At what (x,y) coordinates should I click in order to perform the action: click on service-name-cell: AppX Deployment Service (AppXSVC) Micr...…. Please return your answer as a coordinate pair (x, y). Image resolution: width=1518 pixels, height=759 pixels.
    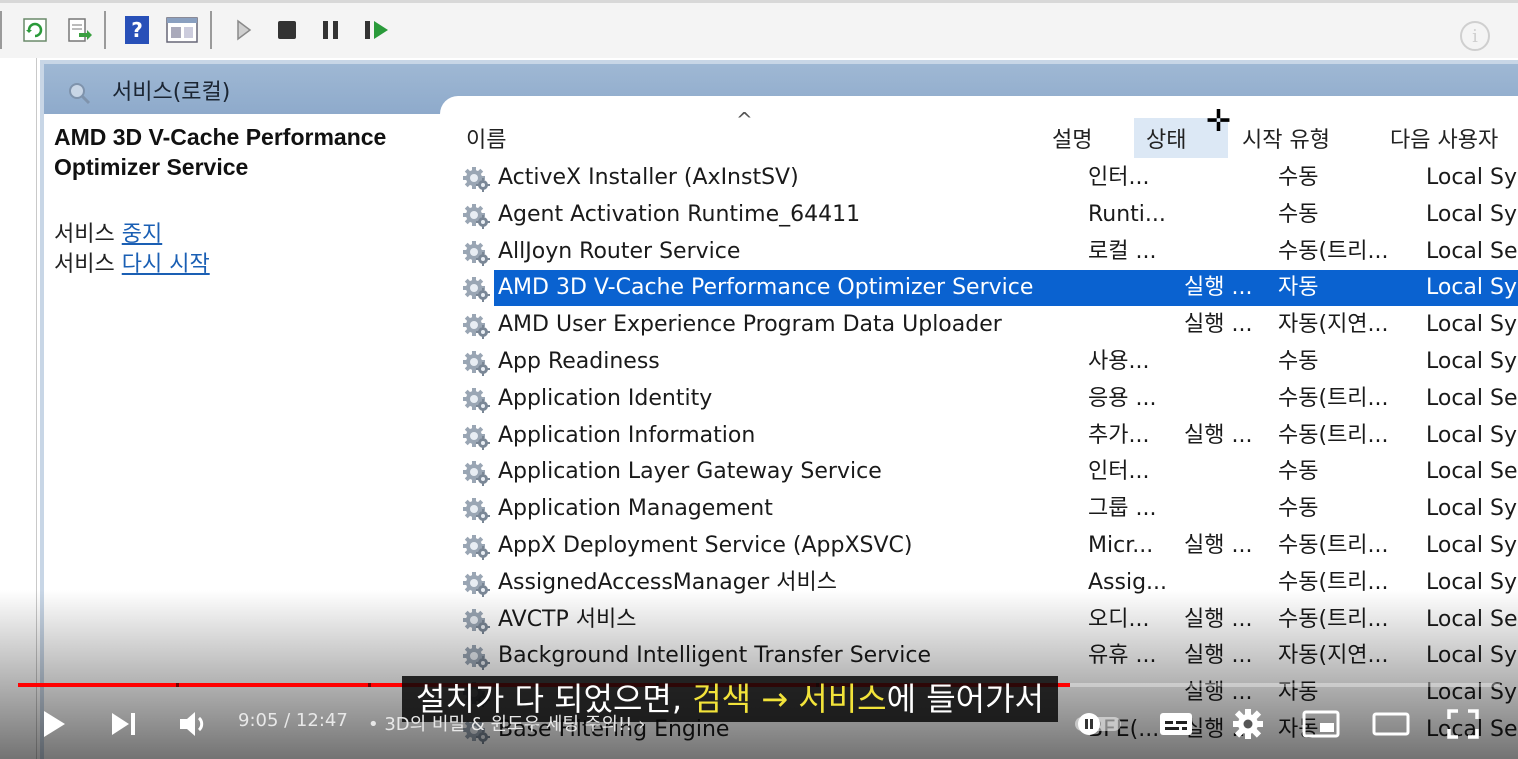
    Looking at the image, I should click on (1006, 546).